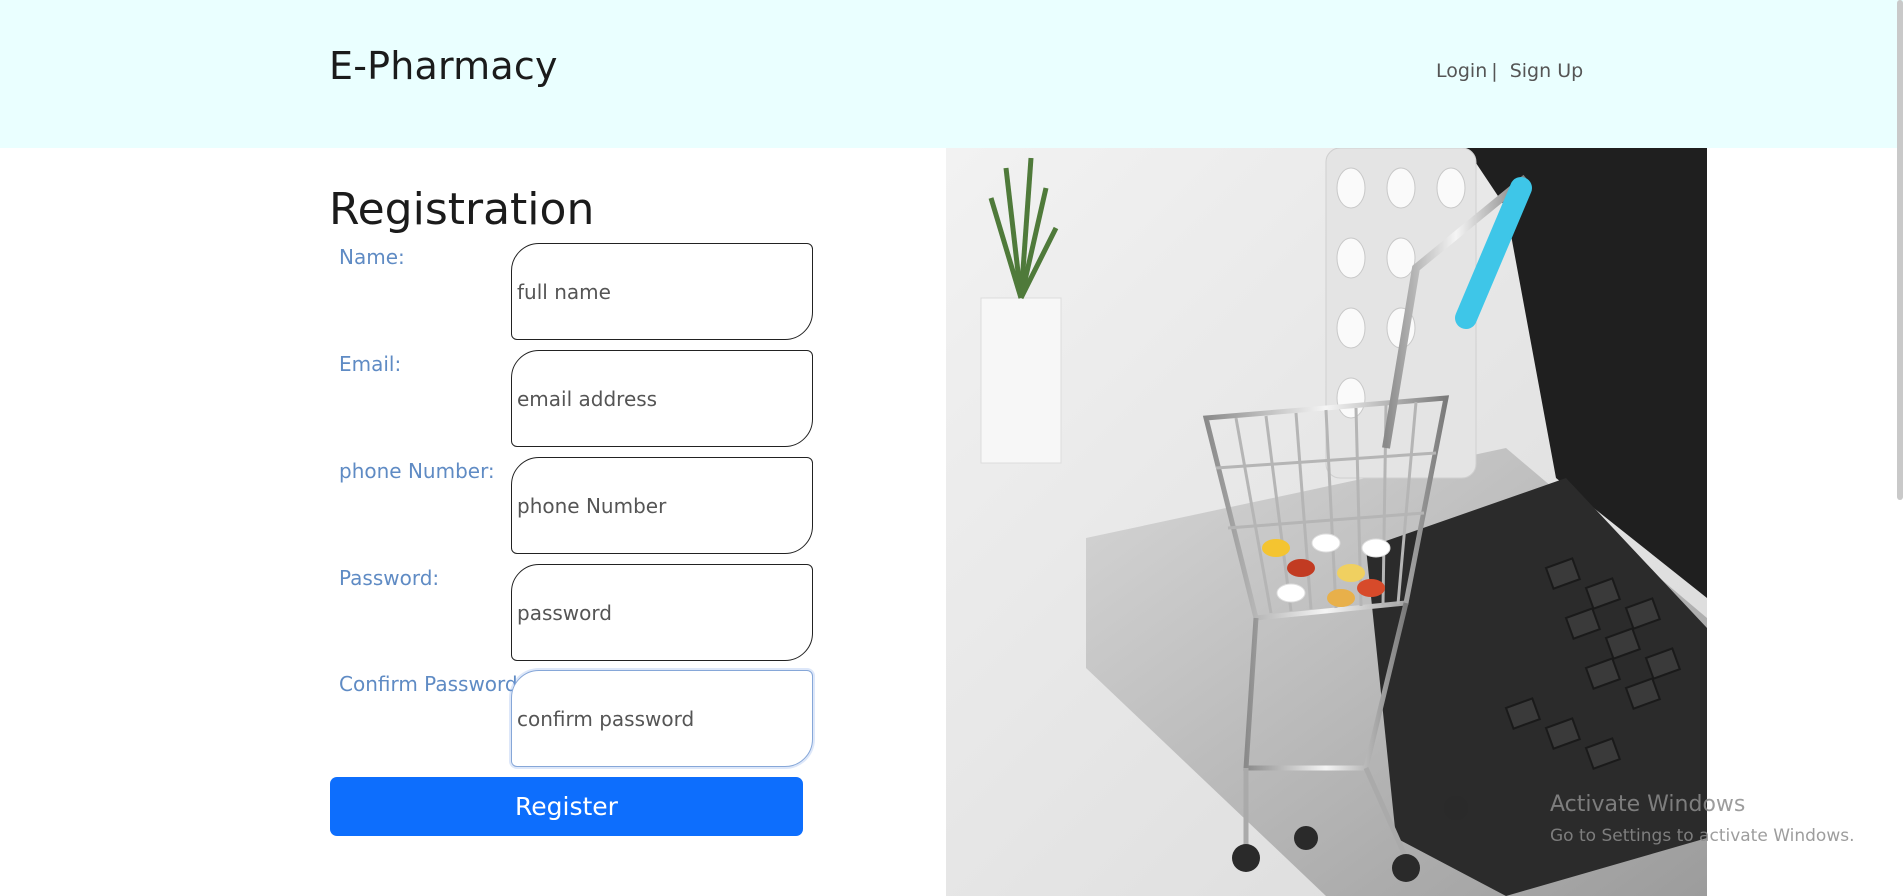 This screenshot has height=896, width=1903. Describe the element at coordinates (1900, 250) in the screenshot. I see `page-scrollbar` at that location.